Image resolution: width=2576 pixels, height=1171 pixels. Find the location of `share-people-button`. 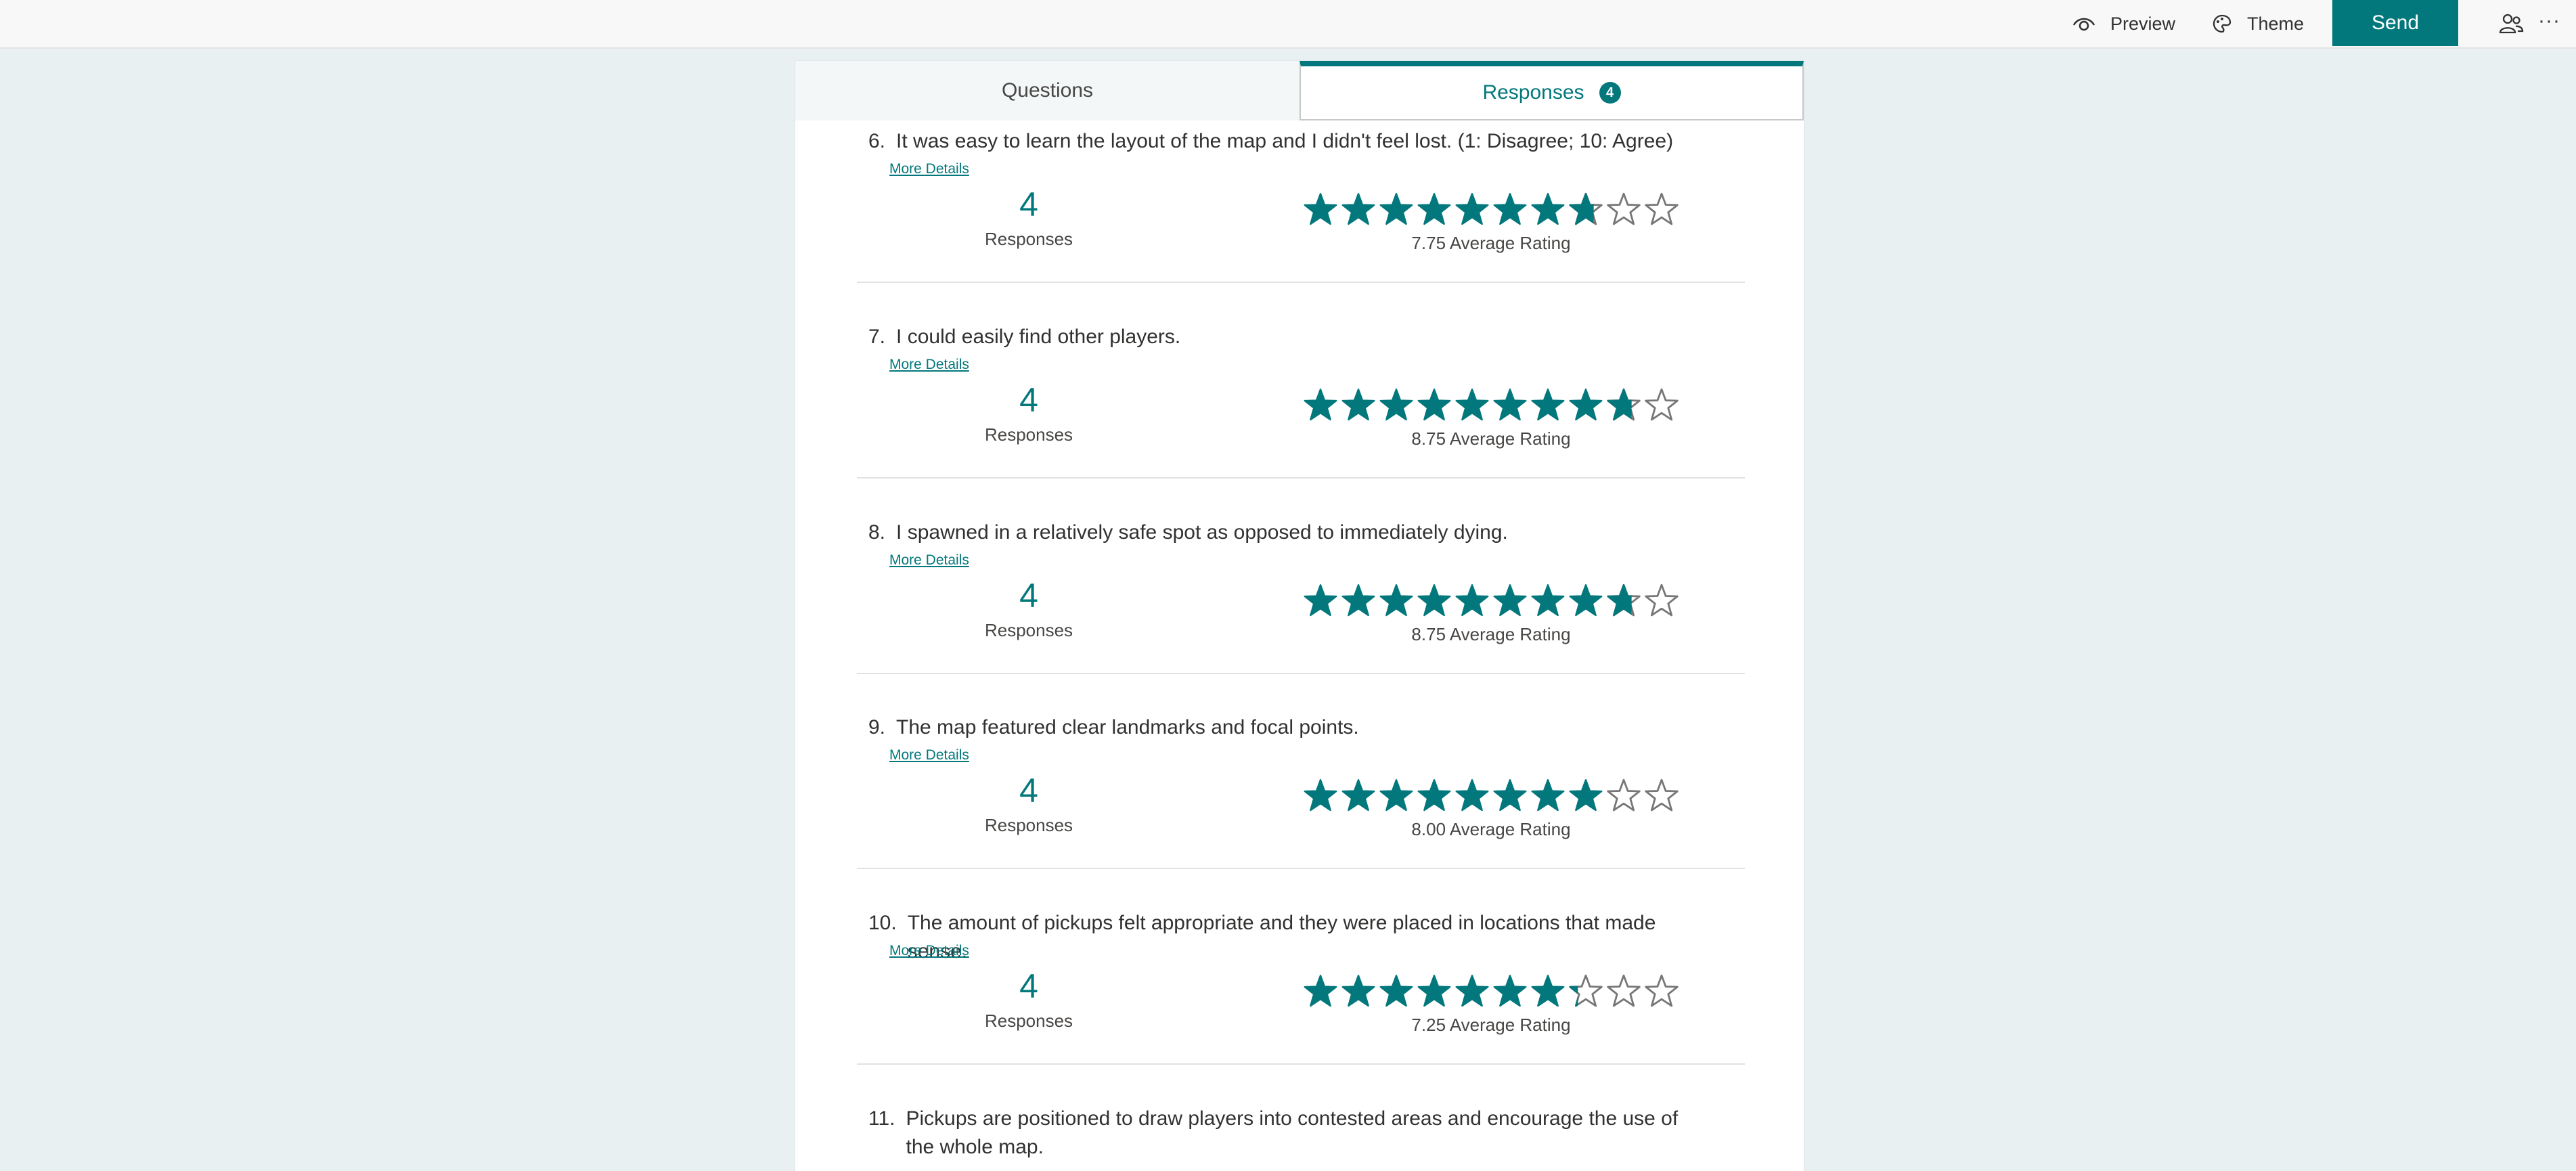

share-people-button is located at coordinates (2511, 24).